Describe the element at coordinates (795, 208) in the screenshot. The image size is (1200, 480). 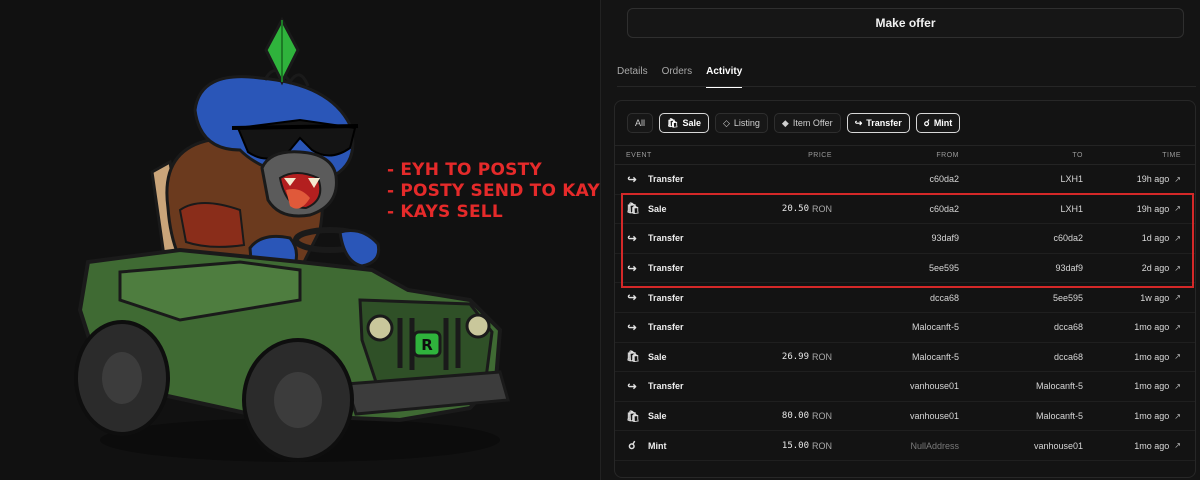
I see `price-value: 20.50` at that location.